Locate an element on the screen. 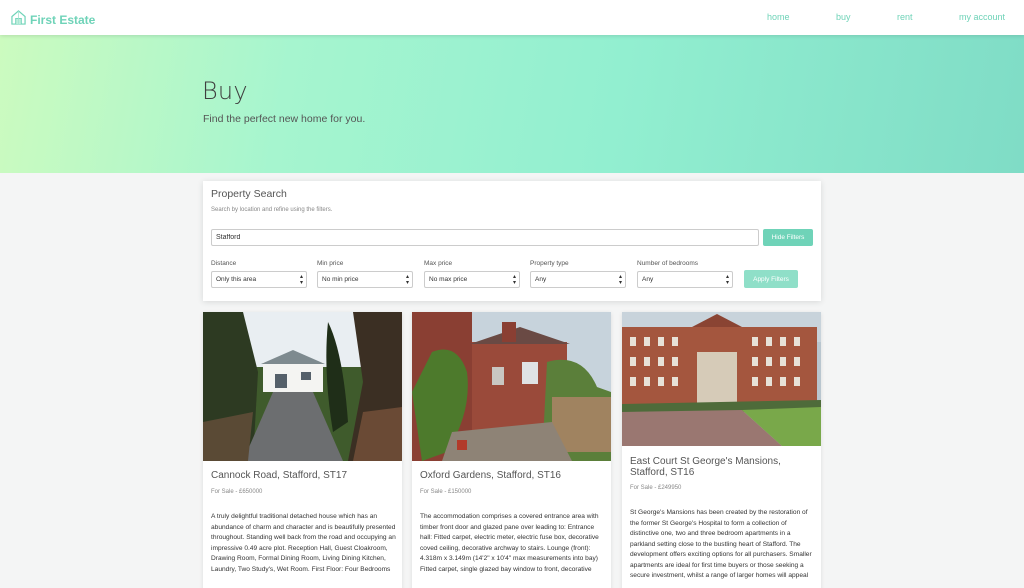 This screenshot has height=588, width=1024. apply-filters-button: Apply Filters is located at coordinates (771, 279).